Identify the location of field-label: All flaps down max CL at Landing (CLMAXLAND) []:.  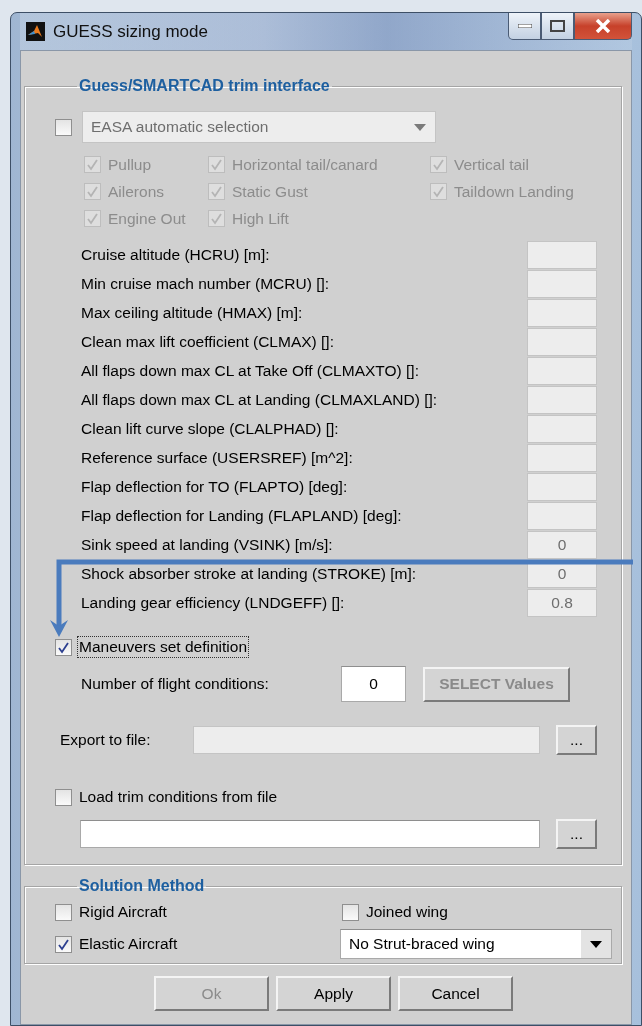
(260, 399).